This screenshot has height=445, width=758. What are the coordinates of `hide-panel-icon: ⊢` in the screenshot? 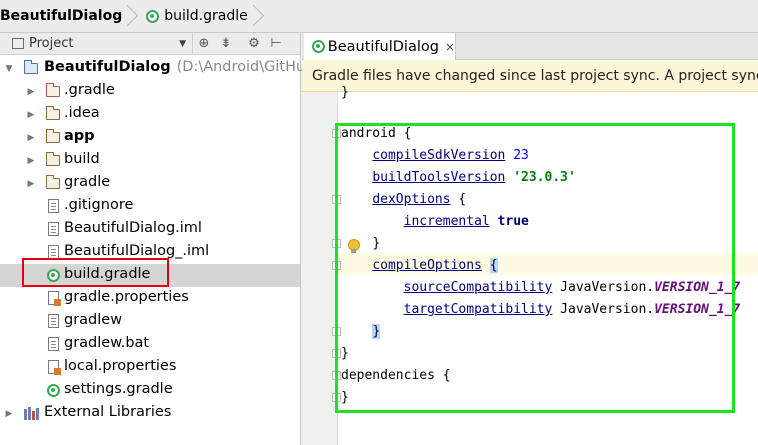 It's located at (276, 44).